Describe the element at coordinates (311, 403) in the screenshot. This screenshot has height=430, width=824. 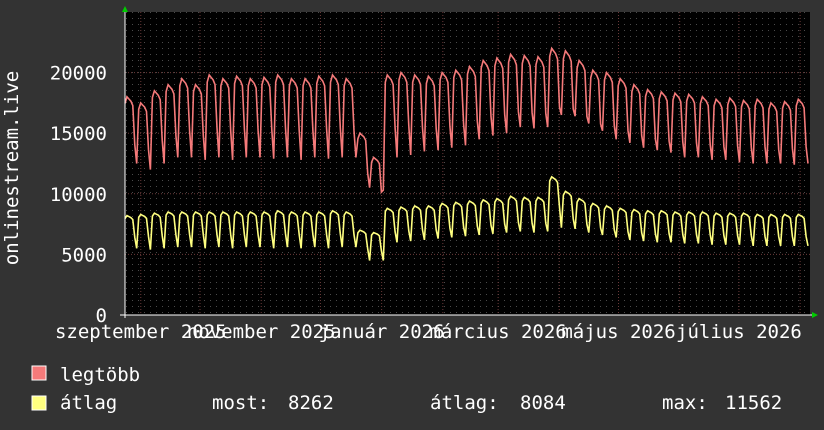
I see `stat-most-value: 8262` at that location.